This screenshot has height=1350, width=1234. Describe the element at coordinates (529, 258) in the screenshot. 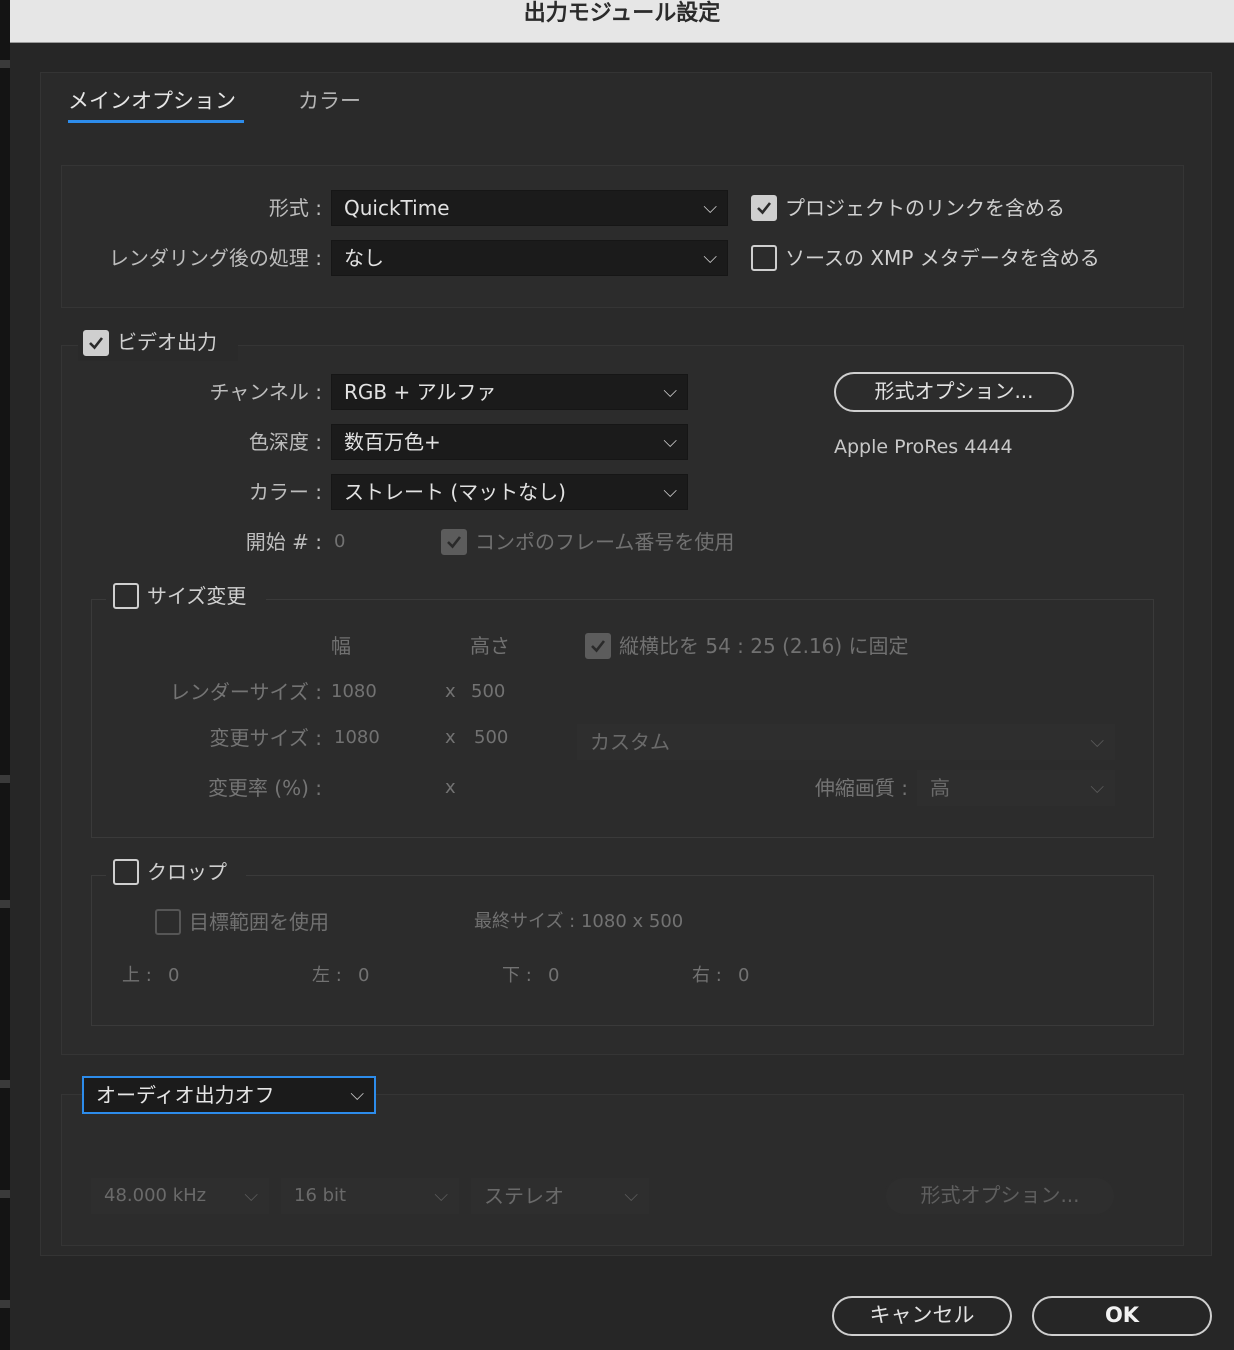

I see `post-render-select: なし ⌵` at that location.